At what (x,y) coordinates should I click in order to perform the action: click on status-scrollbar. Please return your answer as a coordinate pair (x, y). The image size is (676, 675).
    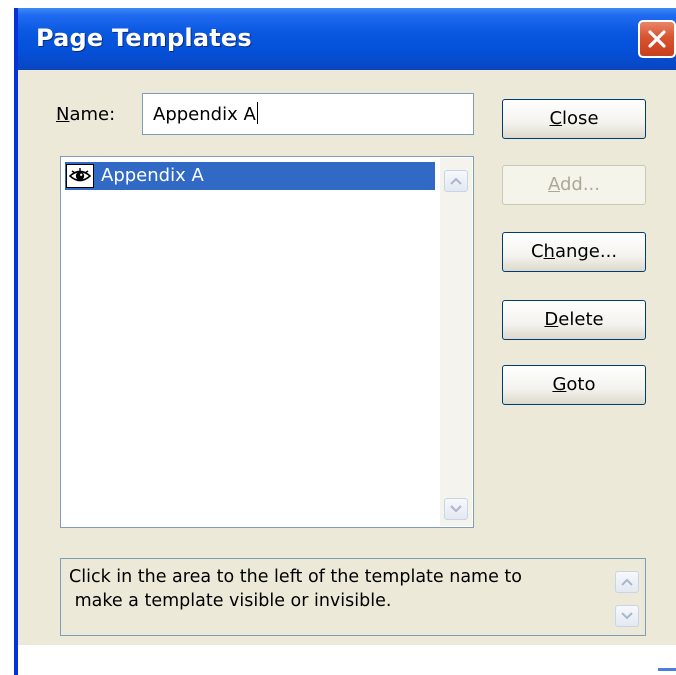
    Looking at the image, I should click on (628, 601).